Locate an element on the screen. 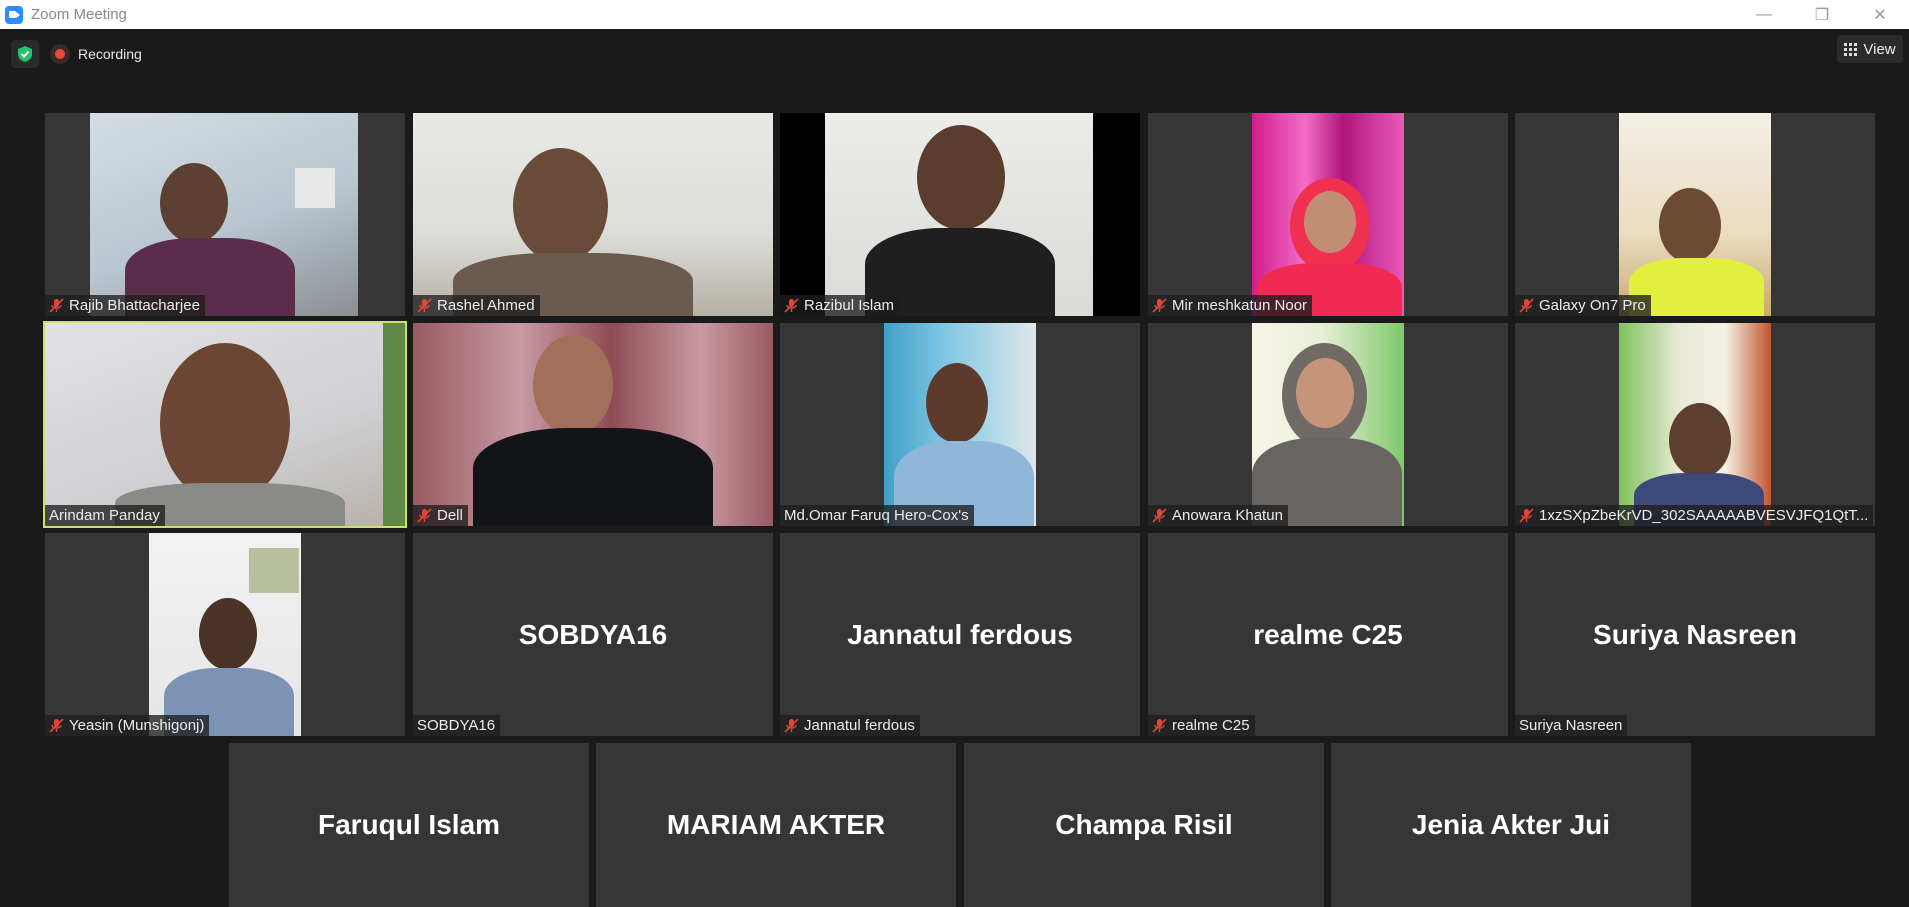  participant-tile: Faruqul Islam is located at coordinates (409, 825).